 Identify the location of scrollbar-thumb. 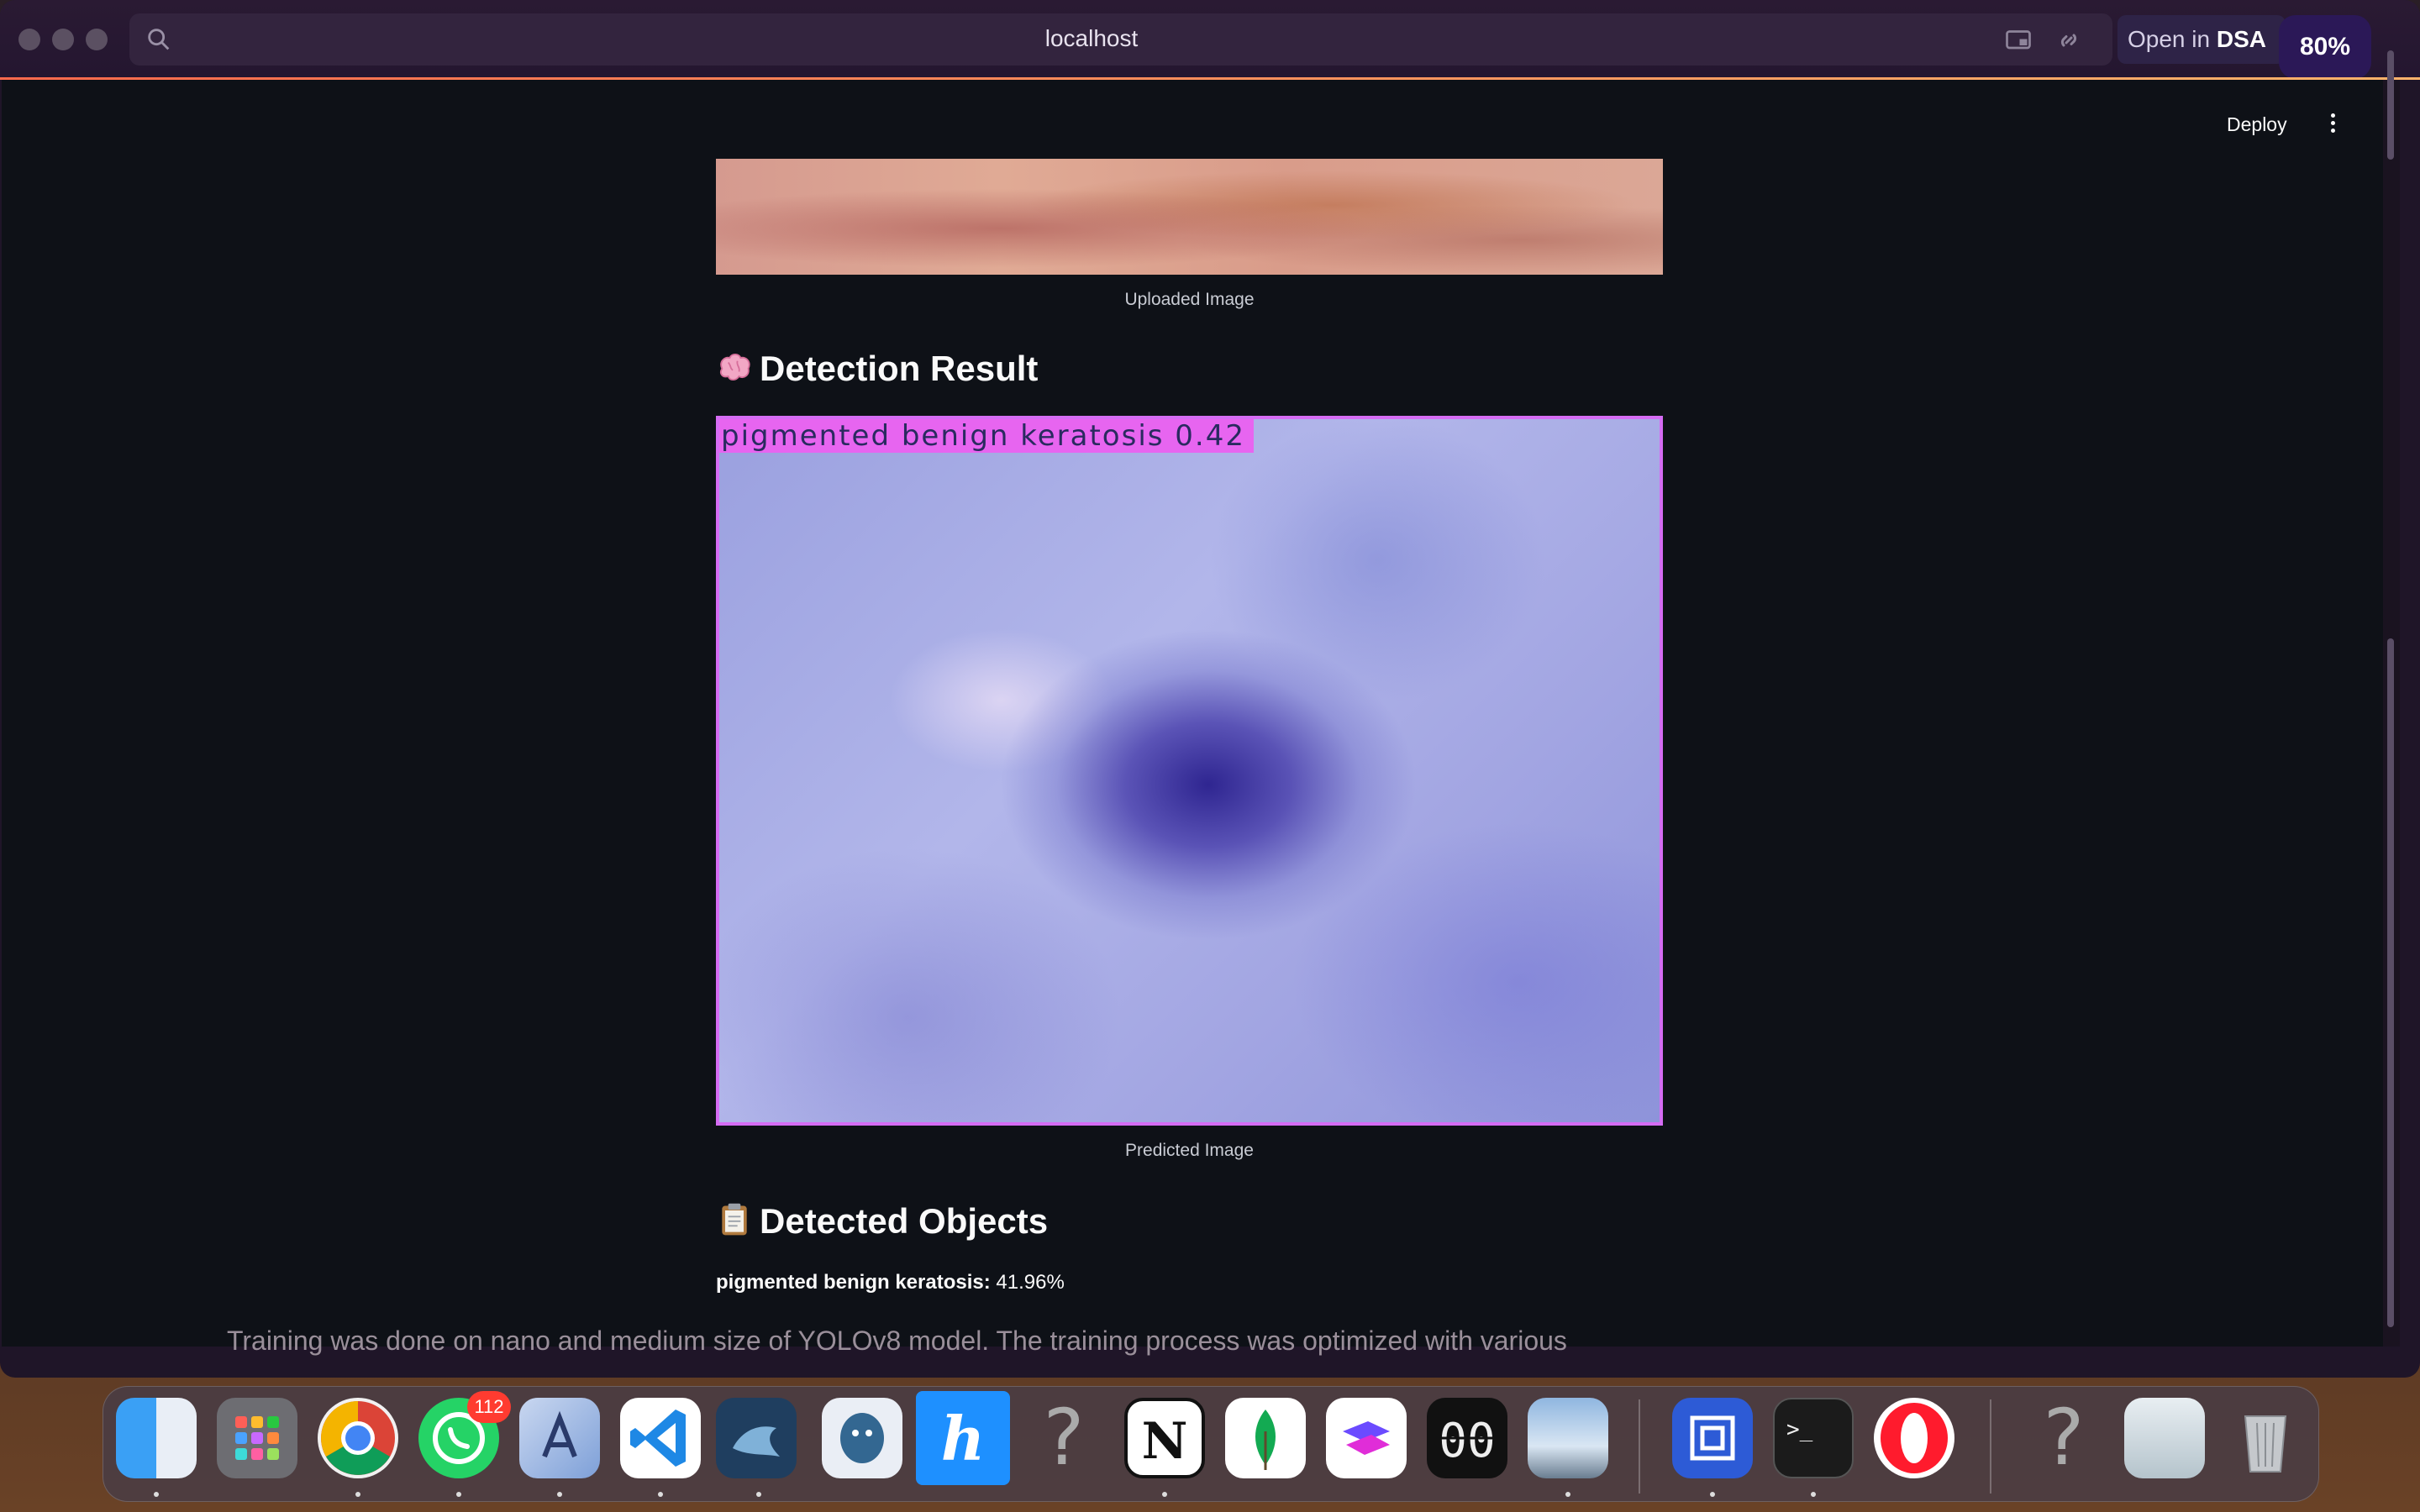
(2390, 982).